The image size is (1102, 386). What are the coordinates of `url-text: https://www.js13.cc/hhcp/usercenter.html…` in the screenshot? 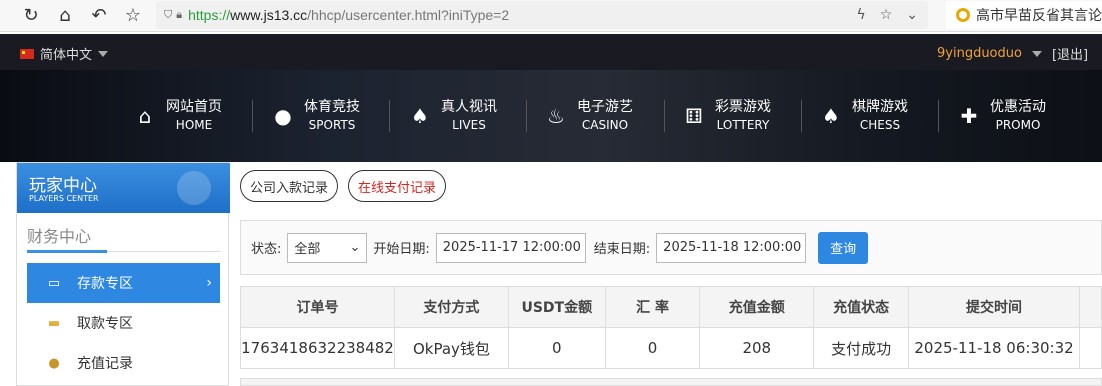 It's located at (349, 15).